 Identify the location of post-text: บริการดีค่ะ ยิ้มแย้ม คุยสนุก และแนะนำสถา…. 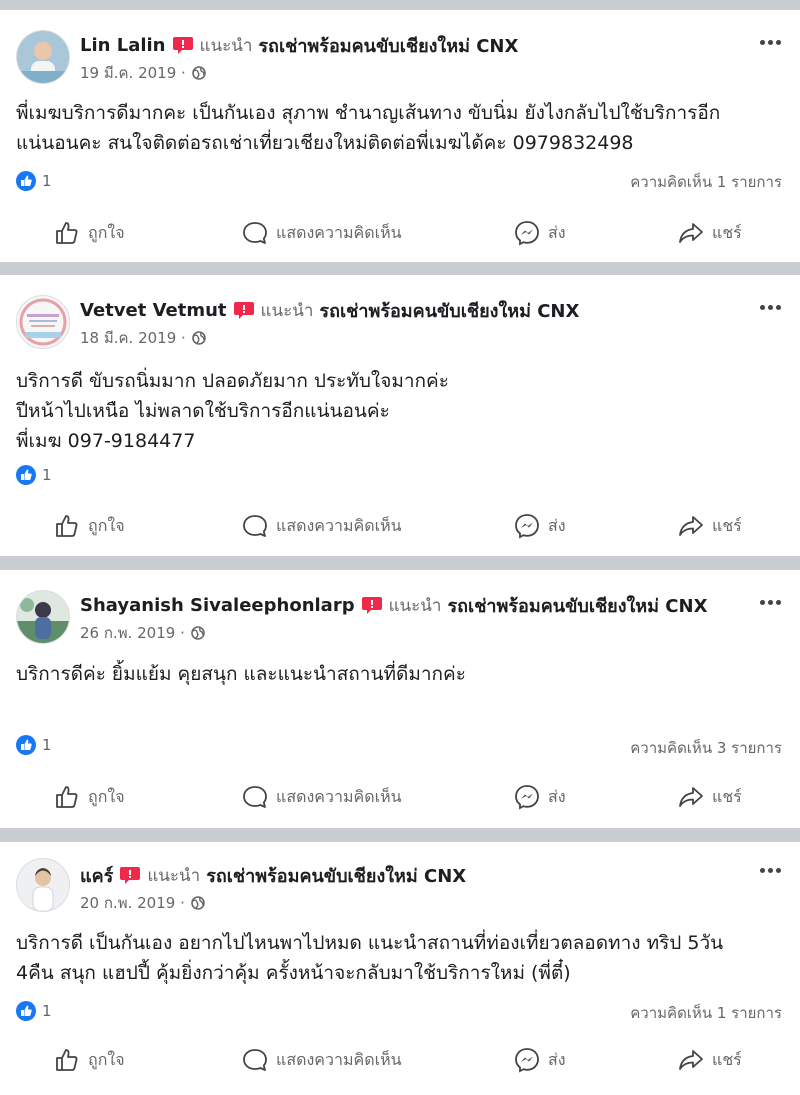
(400, 674).